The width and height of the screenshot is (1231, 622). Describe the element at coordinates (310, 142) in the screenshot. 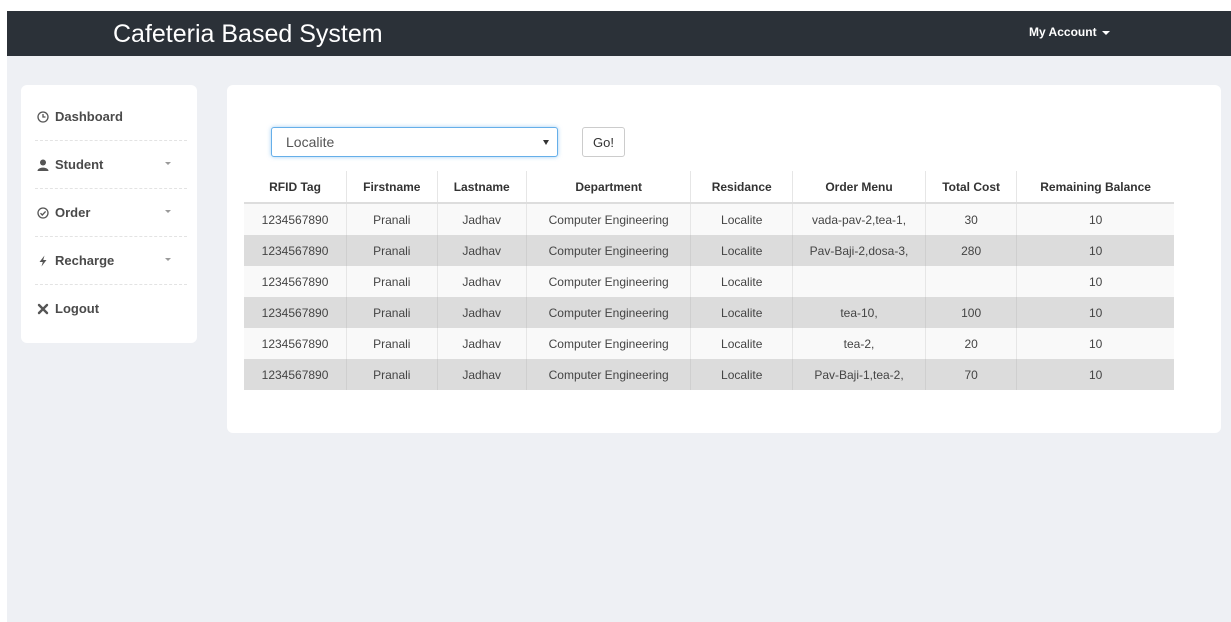

I see `residence-select-value: Localite` at that location.